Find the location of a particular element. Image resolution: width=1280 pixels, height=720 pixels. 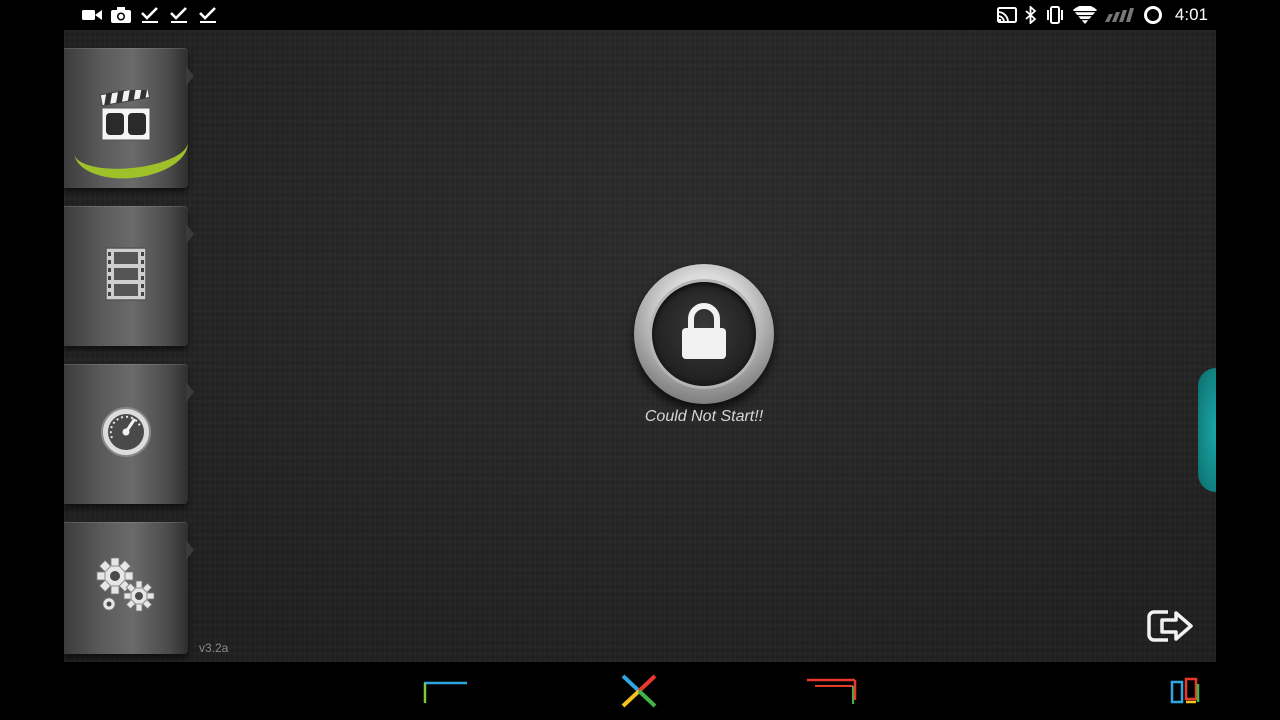

recent-apps-icon is located at coordinates (831, 693).